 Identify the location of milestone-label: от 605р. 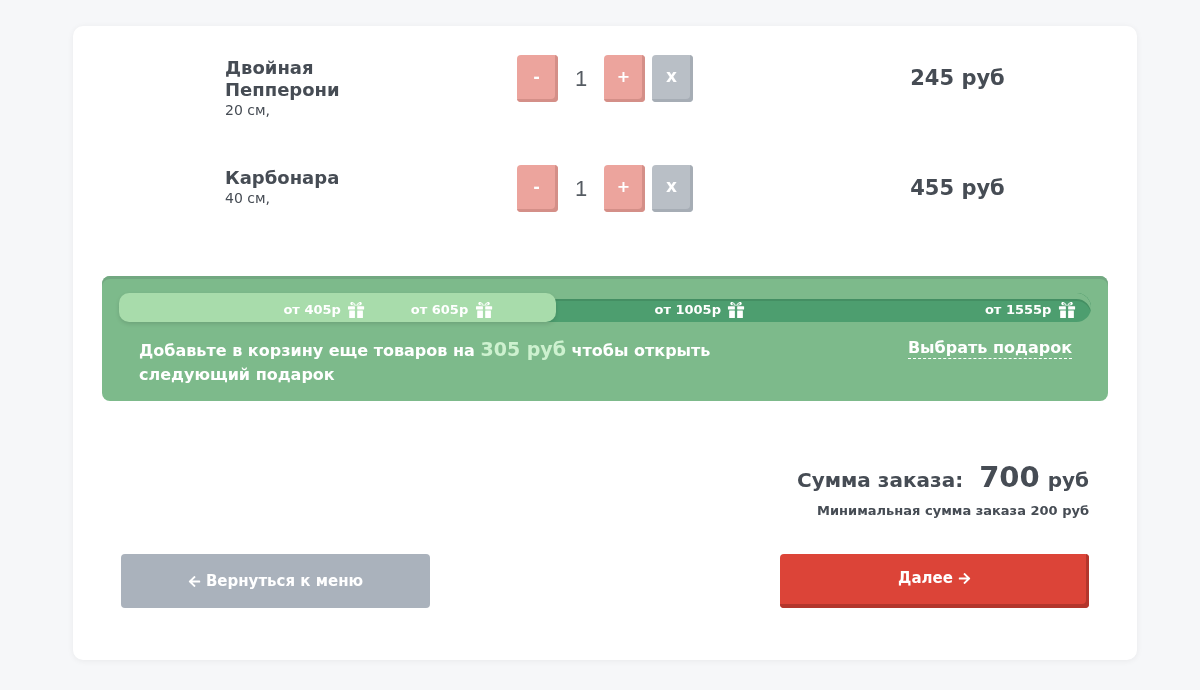
(439, 309).